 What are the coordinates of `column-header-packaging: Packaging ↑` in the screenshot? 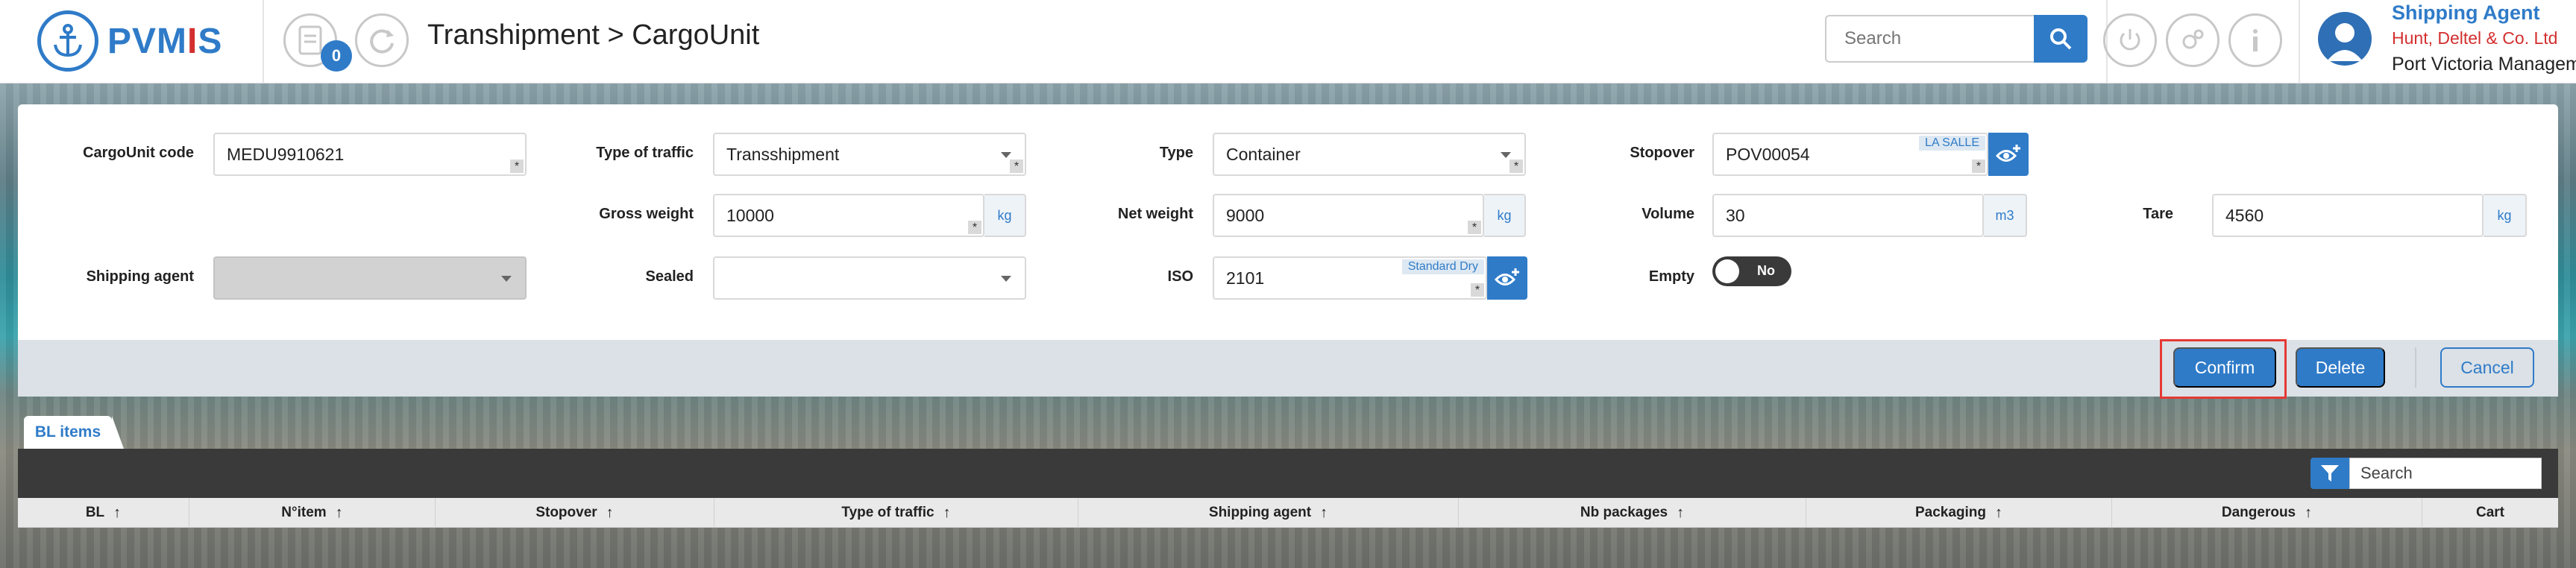 It's located at (1959, 513).